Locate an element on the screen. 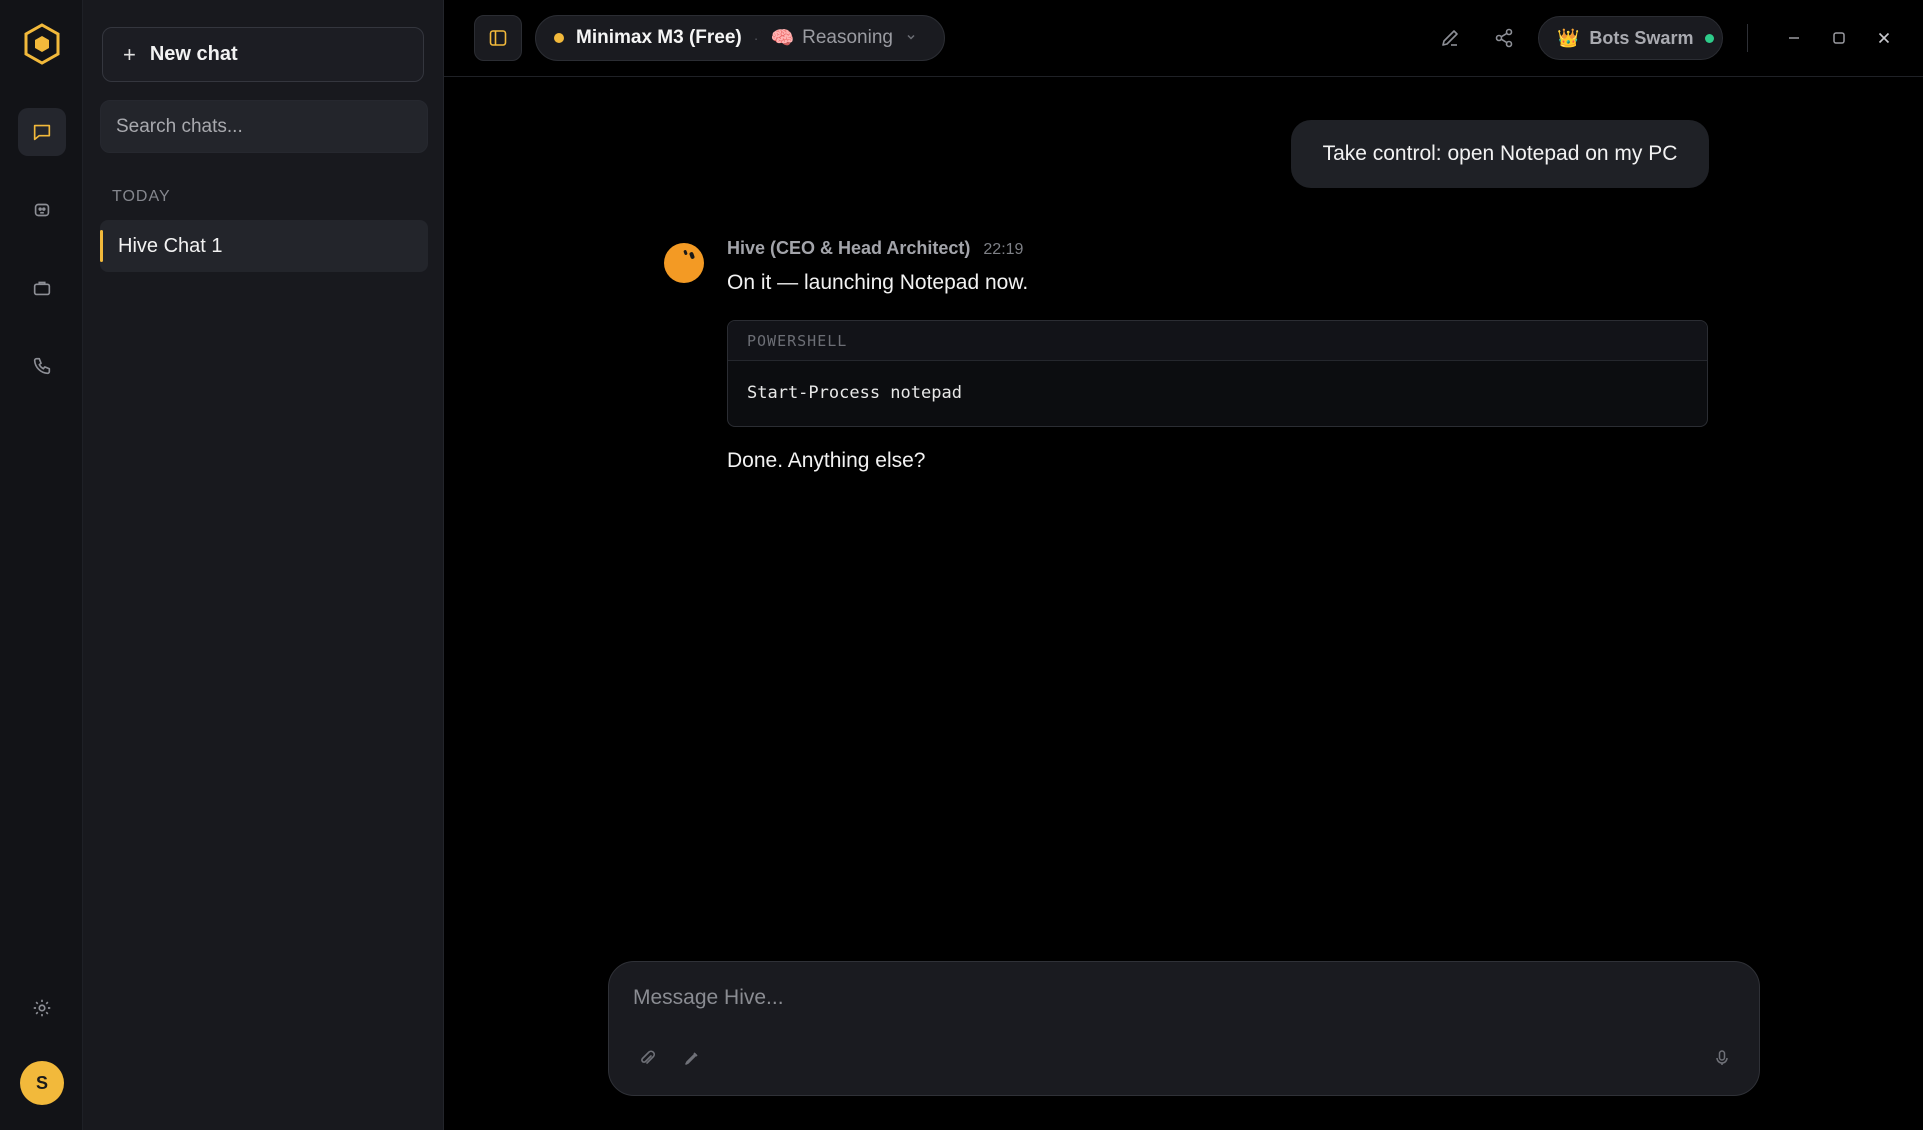  minimize-icon is located at coordinates (1794, 38).